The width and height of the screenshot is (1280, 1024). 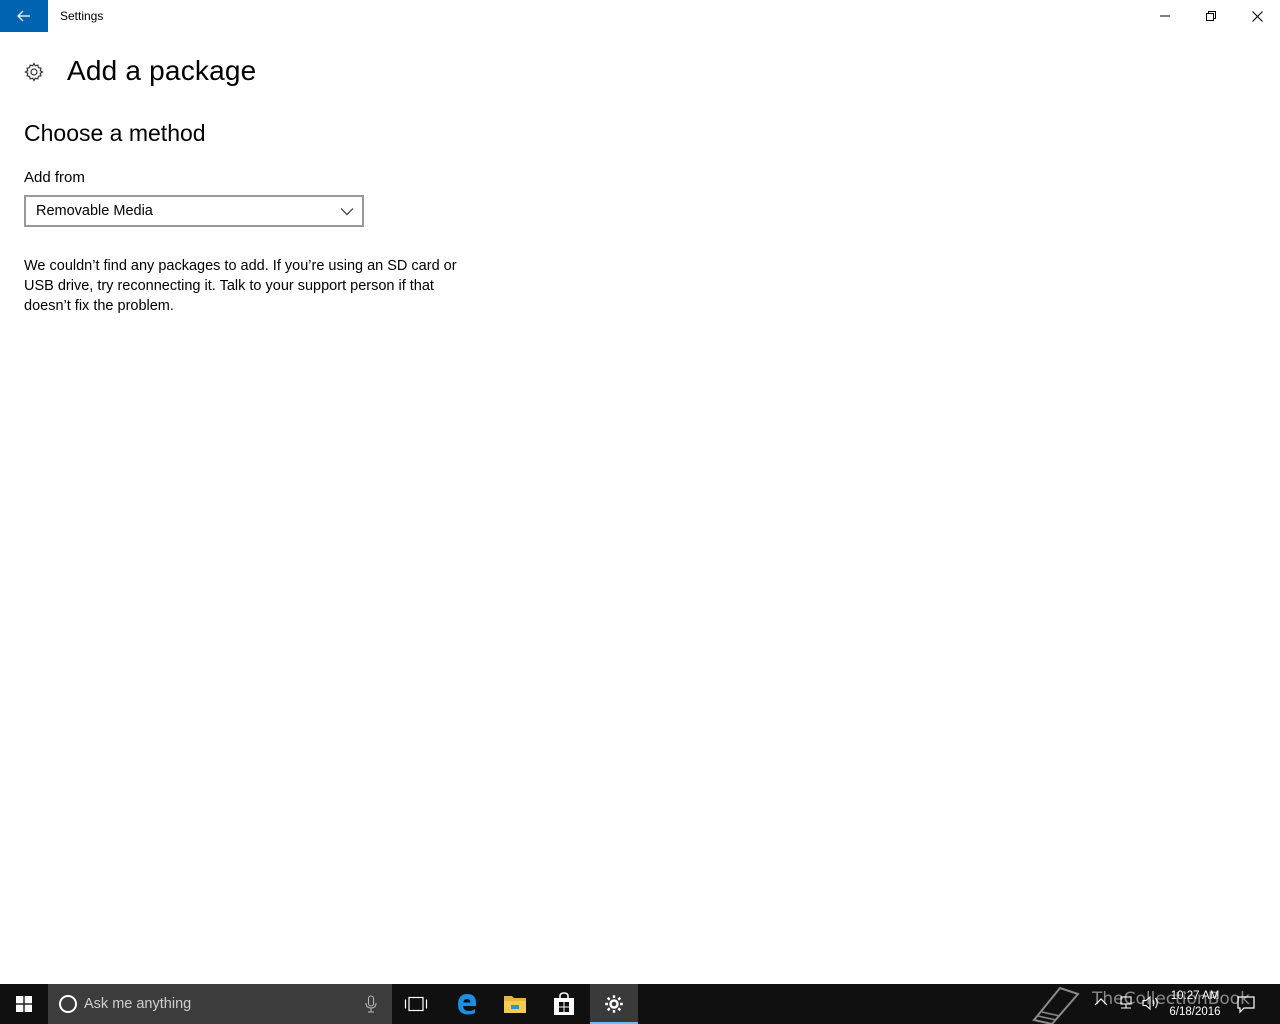 What do you see at coordinates (1101, 1002) in the screenshot?
I see `chevron-up-icon` at bounding box center [1101, 1002].